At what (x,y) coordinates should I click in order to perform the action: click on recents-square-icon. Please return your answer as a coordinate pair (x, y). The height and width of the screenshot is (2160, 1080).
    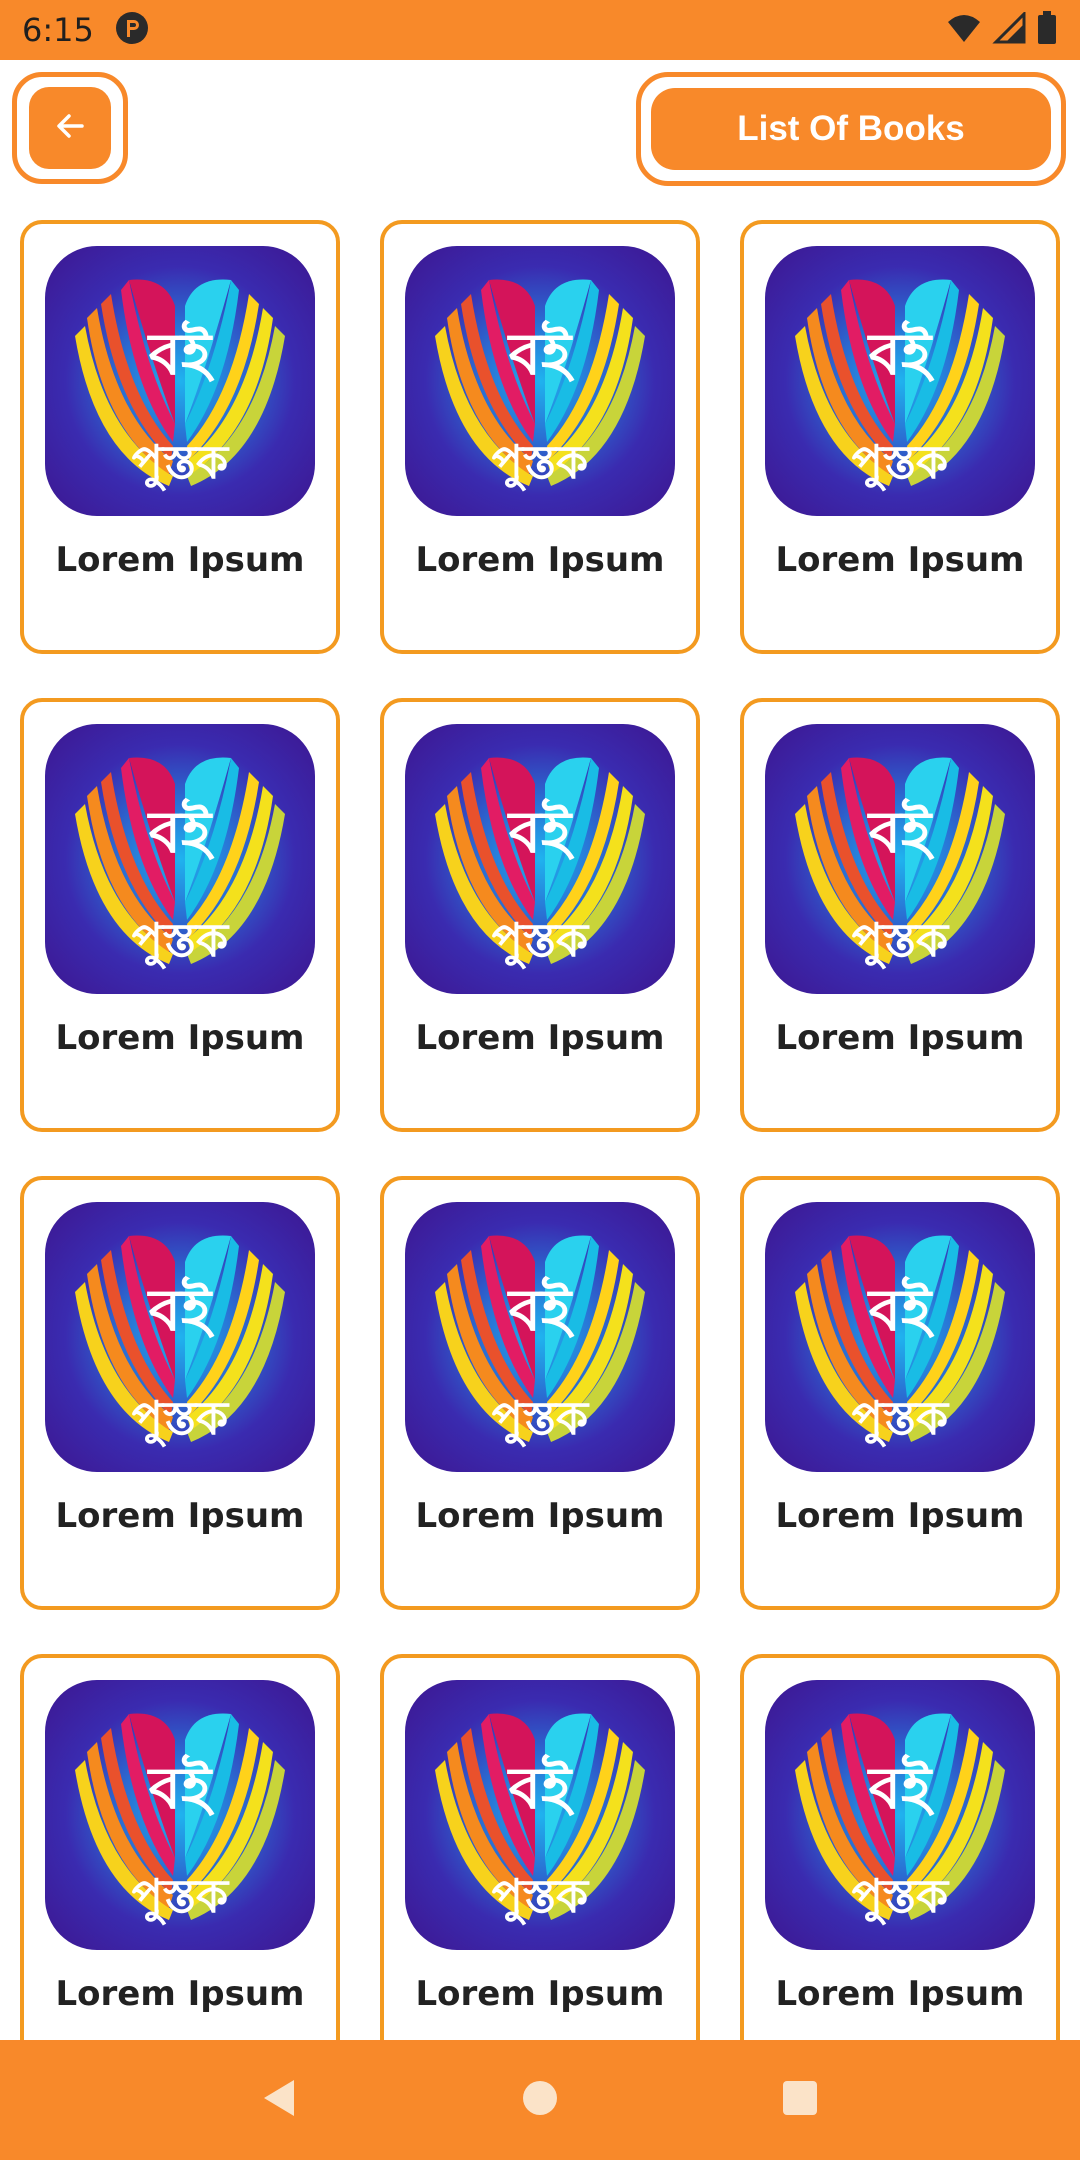
    Looking at the image, I should click on (800, 2100).